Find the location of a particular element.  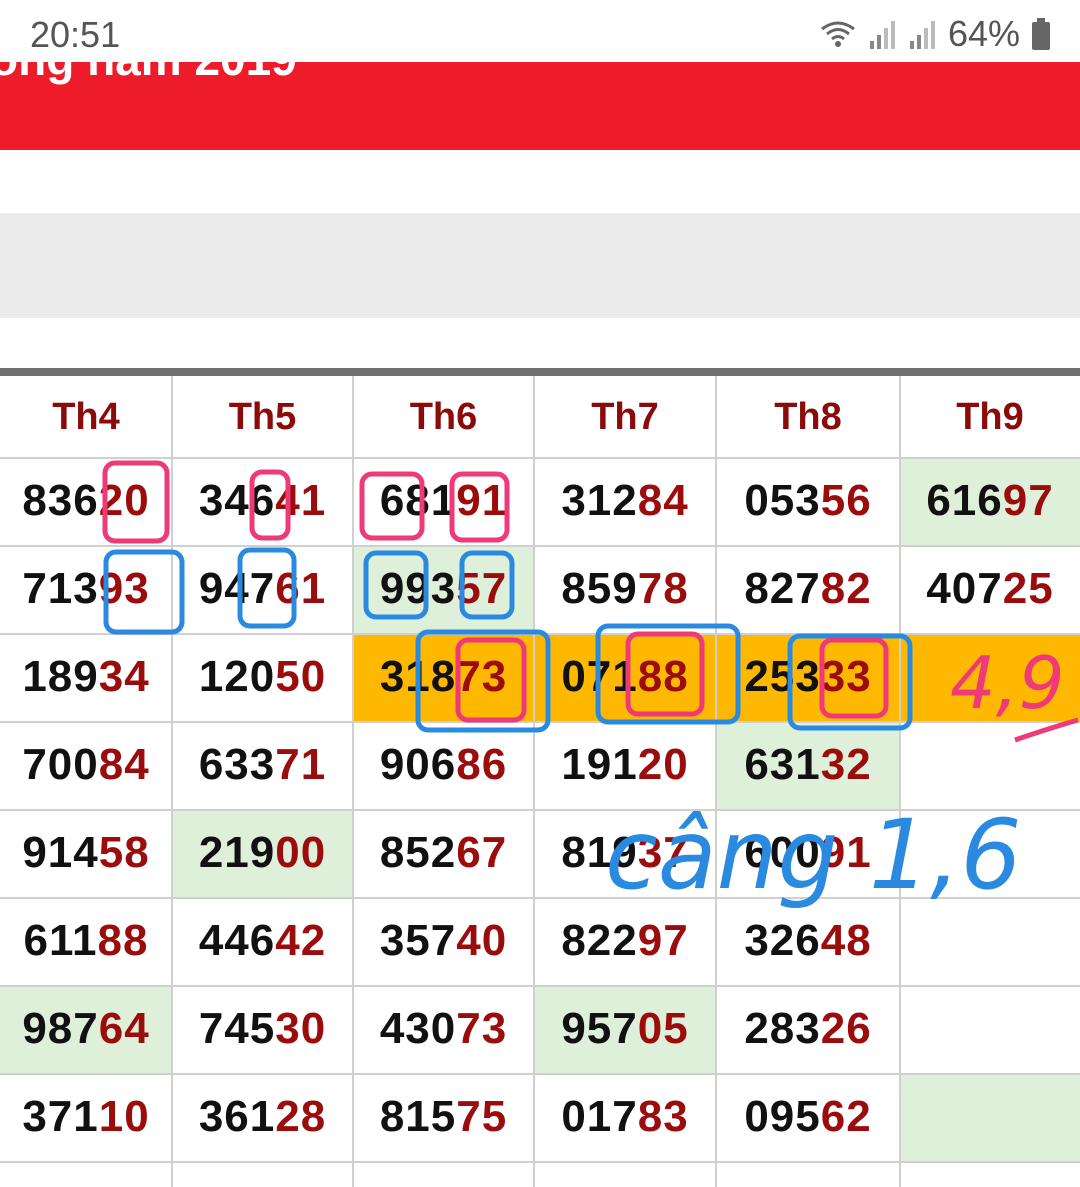

table-cell: 819 37 is located at coordinates (625, 853).